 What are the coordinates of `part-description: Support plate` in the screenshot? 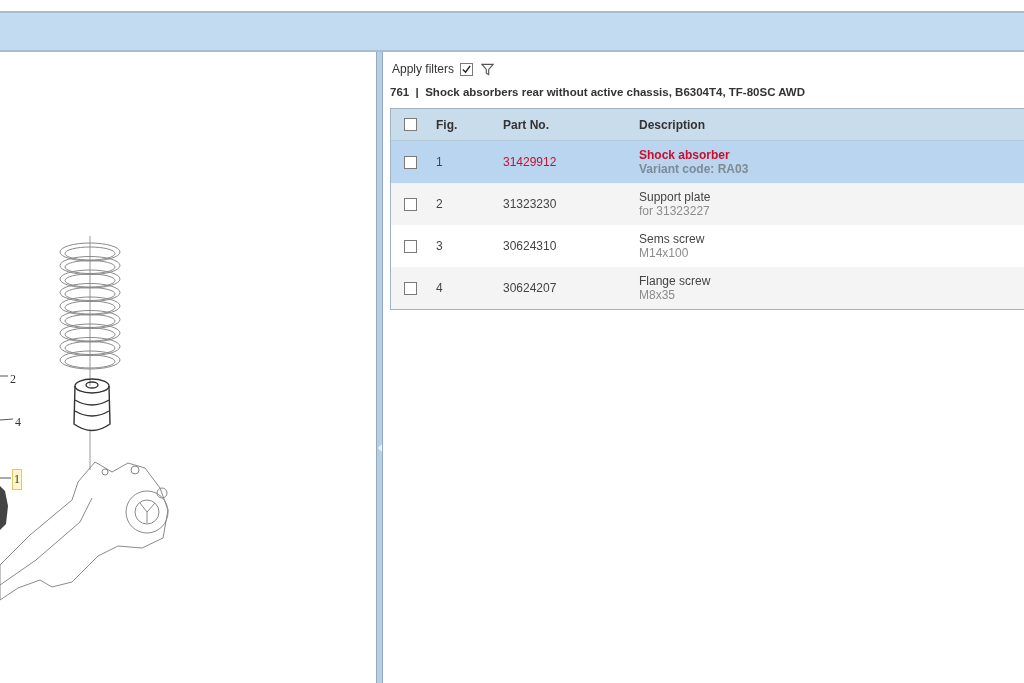 It's located at (675, 197).